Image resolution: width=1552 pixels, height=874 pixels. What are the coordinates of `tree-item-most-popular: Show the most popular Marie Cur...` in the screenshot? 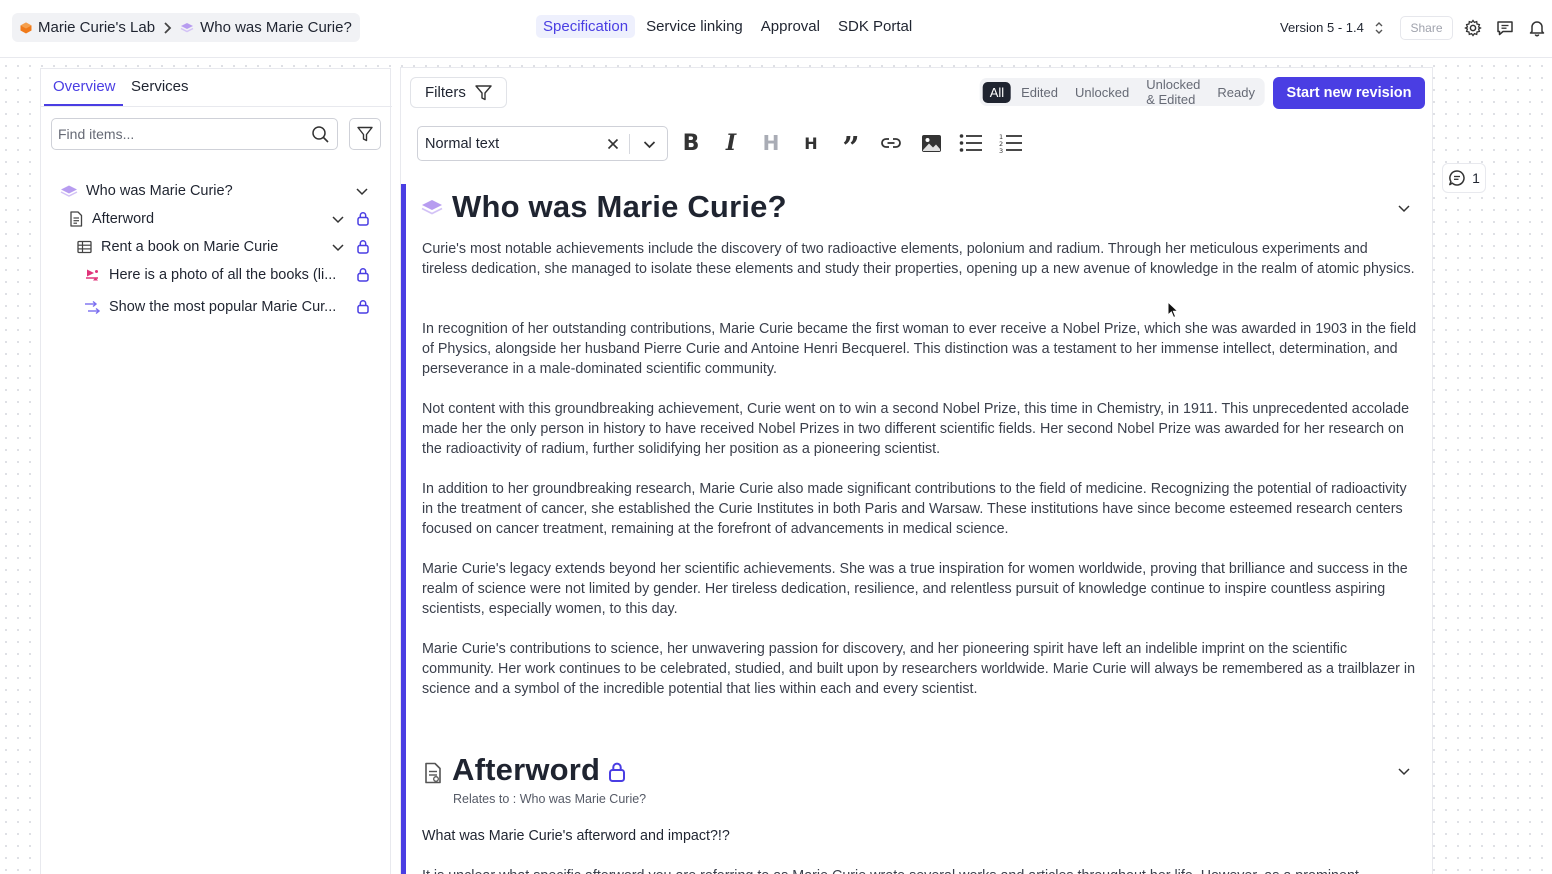 It's located at (215, 307).